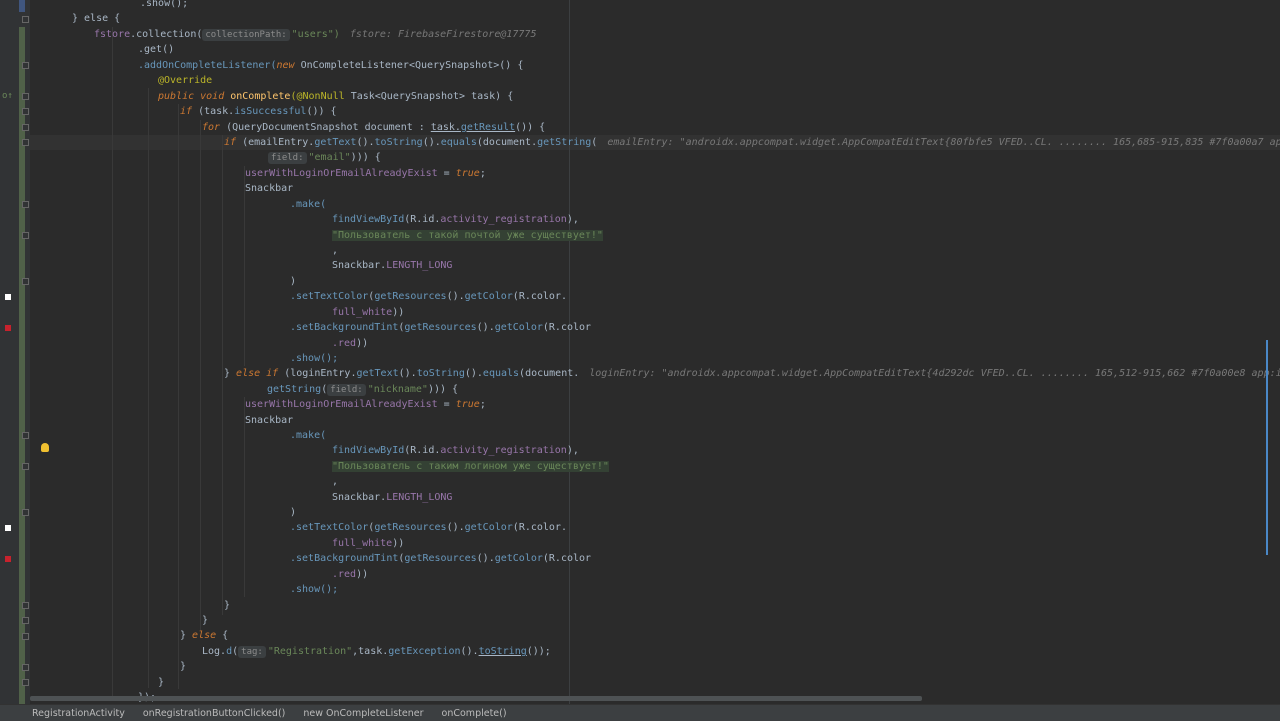 This screenshot has width=1280, height=721. I want to click on parameter-hint: tag:, so click(252, 652).